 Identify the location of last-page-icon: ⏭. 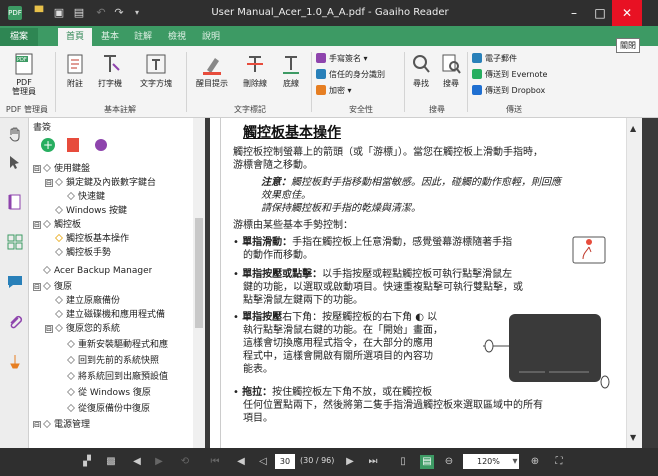
(373, 462).